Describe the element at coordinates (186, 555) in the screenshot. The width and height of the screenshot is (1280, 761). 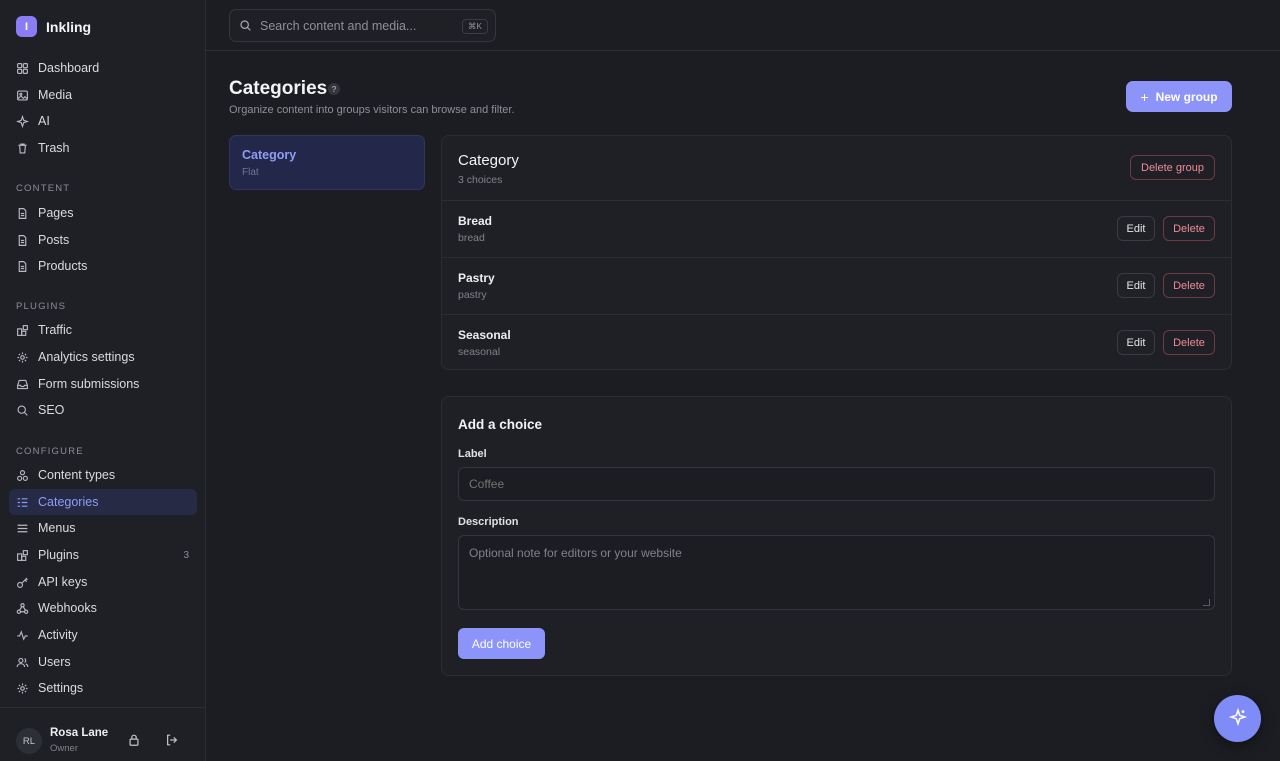
I see `plugins-count-badge: 3` at that location.